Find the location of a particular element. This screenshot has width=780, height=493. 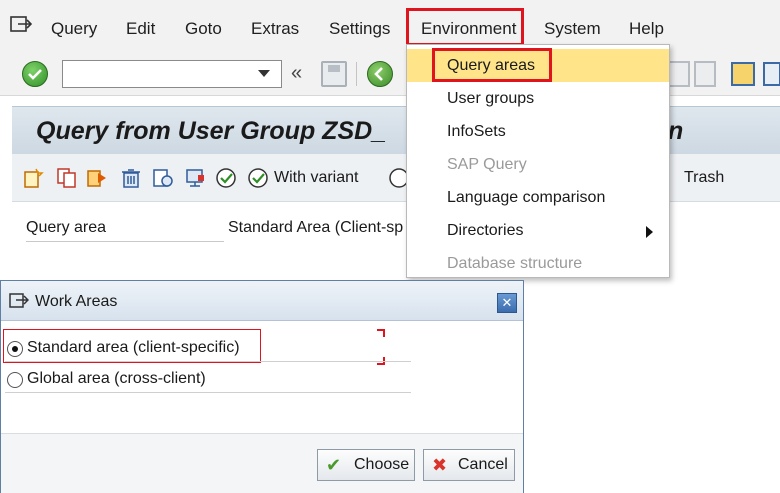

trash-button: Trash is located at coordinates (704, 178).